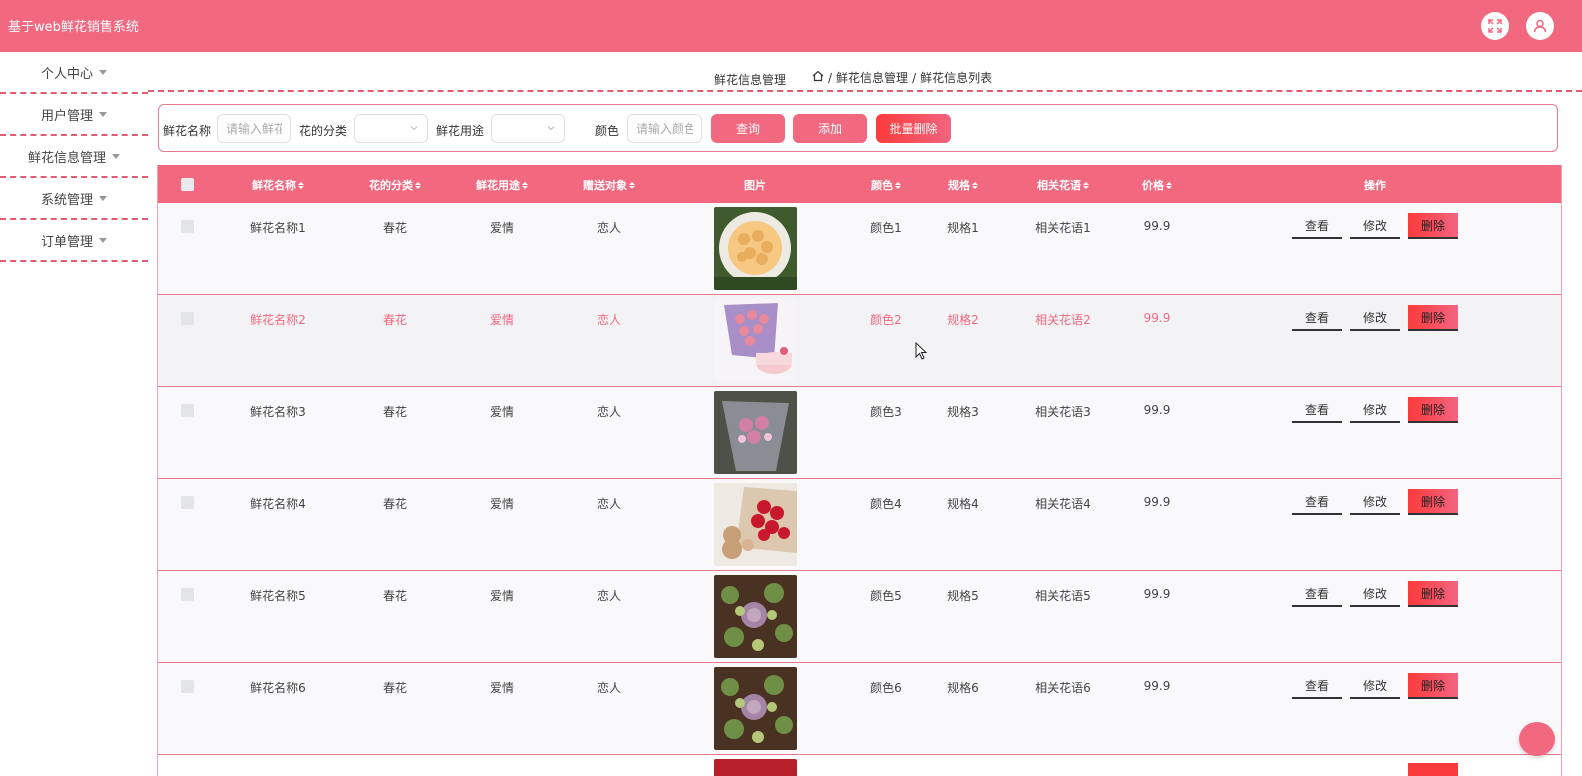 The width and height of the screenshot is (1582, 776). What do you see at coordinates (1433, 769) in the screenshot?
I see `delete-button-partial` at bounding box center [1433, 769].